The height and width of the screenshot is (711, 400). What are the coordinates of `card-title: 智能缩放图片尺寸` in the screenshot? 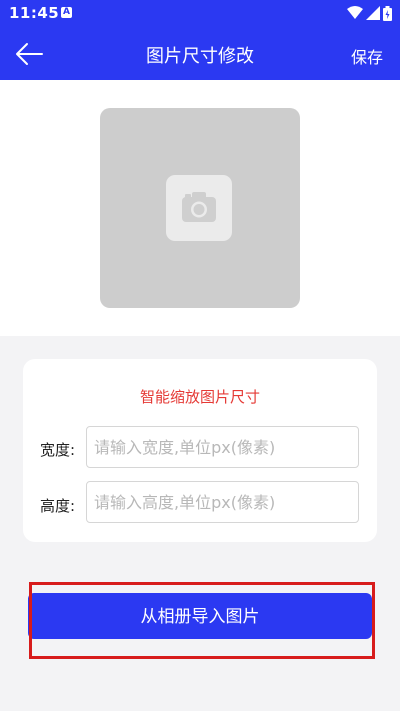 It's located at (199, 397).